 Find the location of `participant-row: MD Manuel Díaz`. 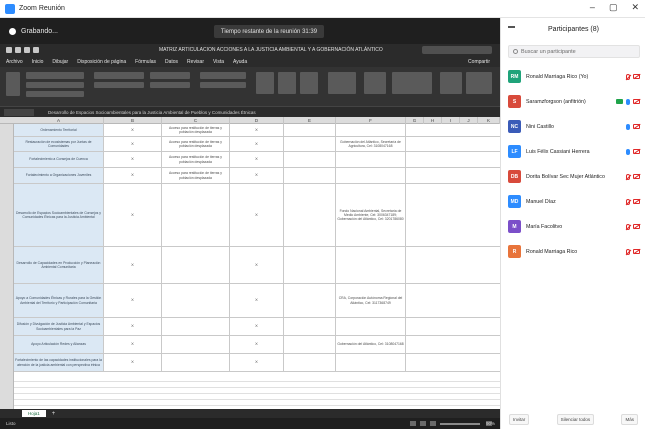

participant-row: MD Manuel Díaz is located at coordinates (573, 201).